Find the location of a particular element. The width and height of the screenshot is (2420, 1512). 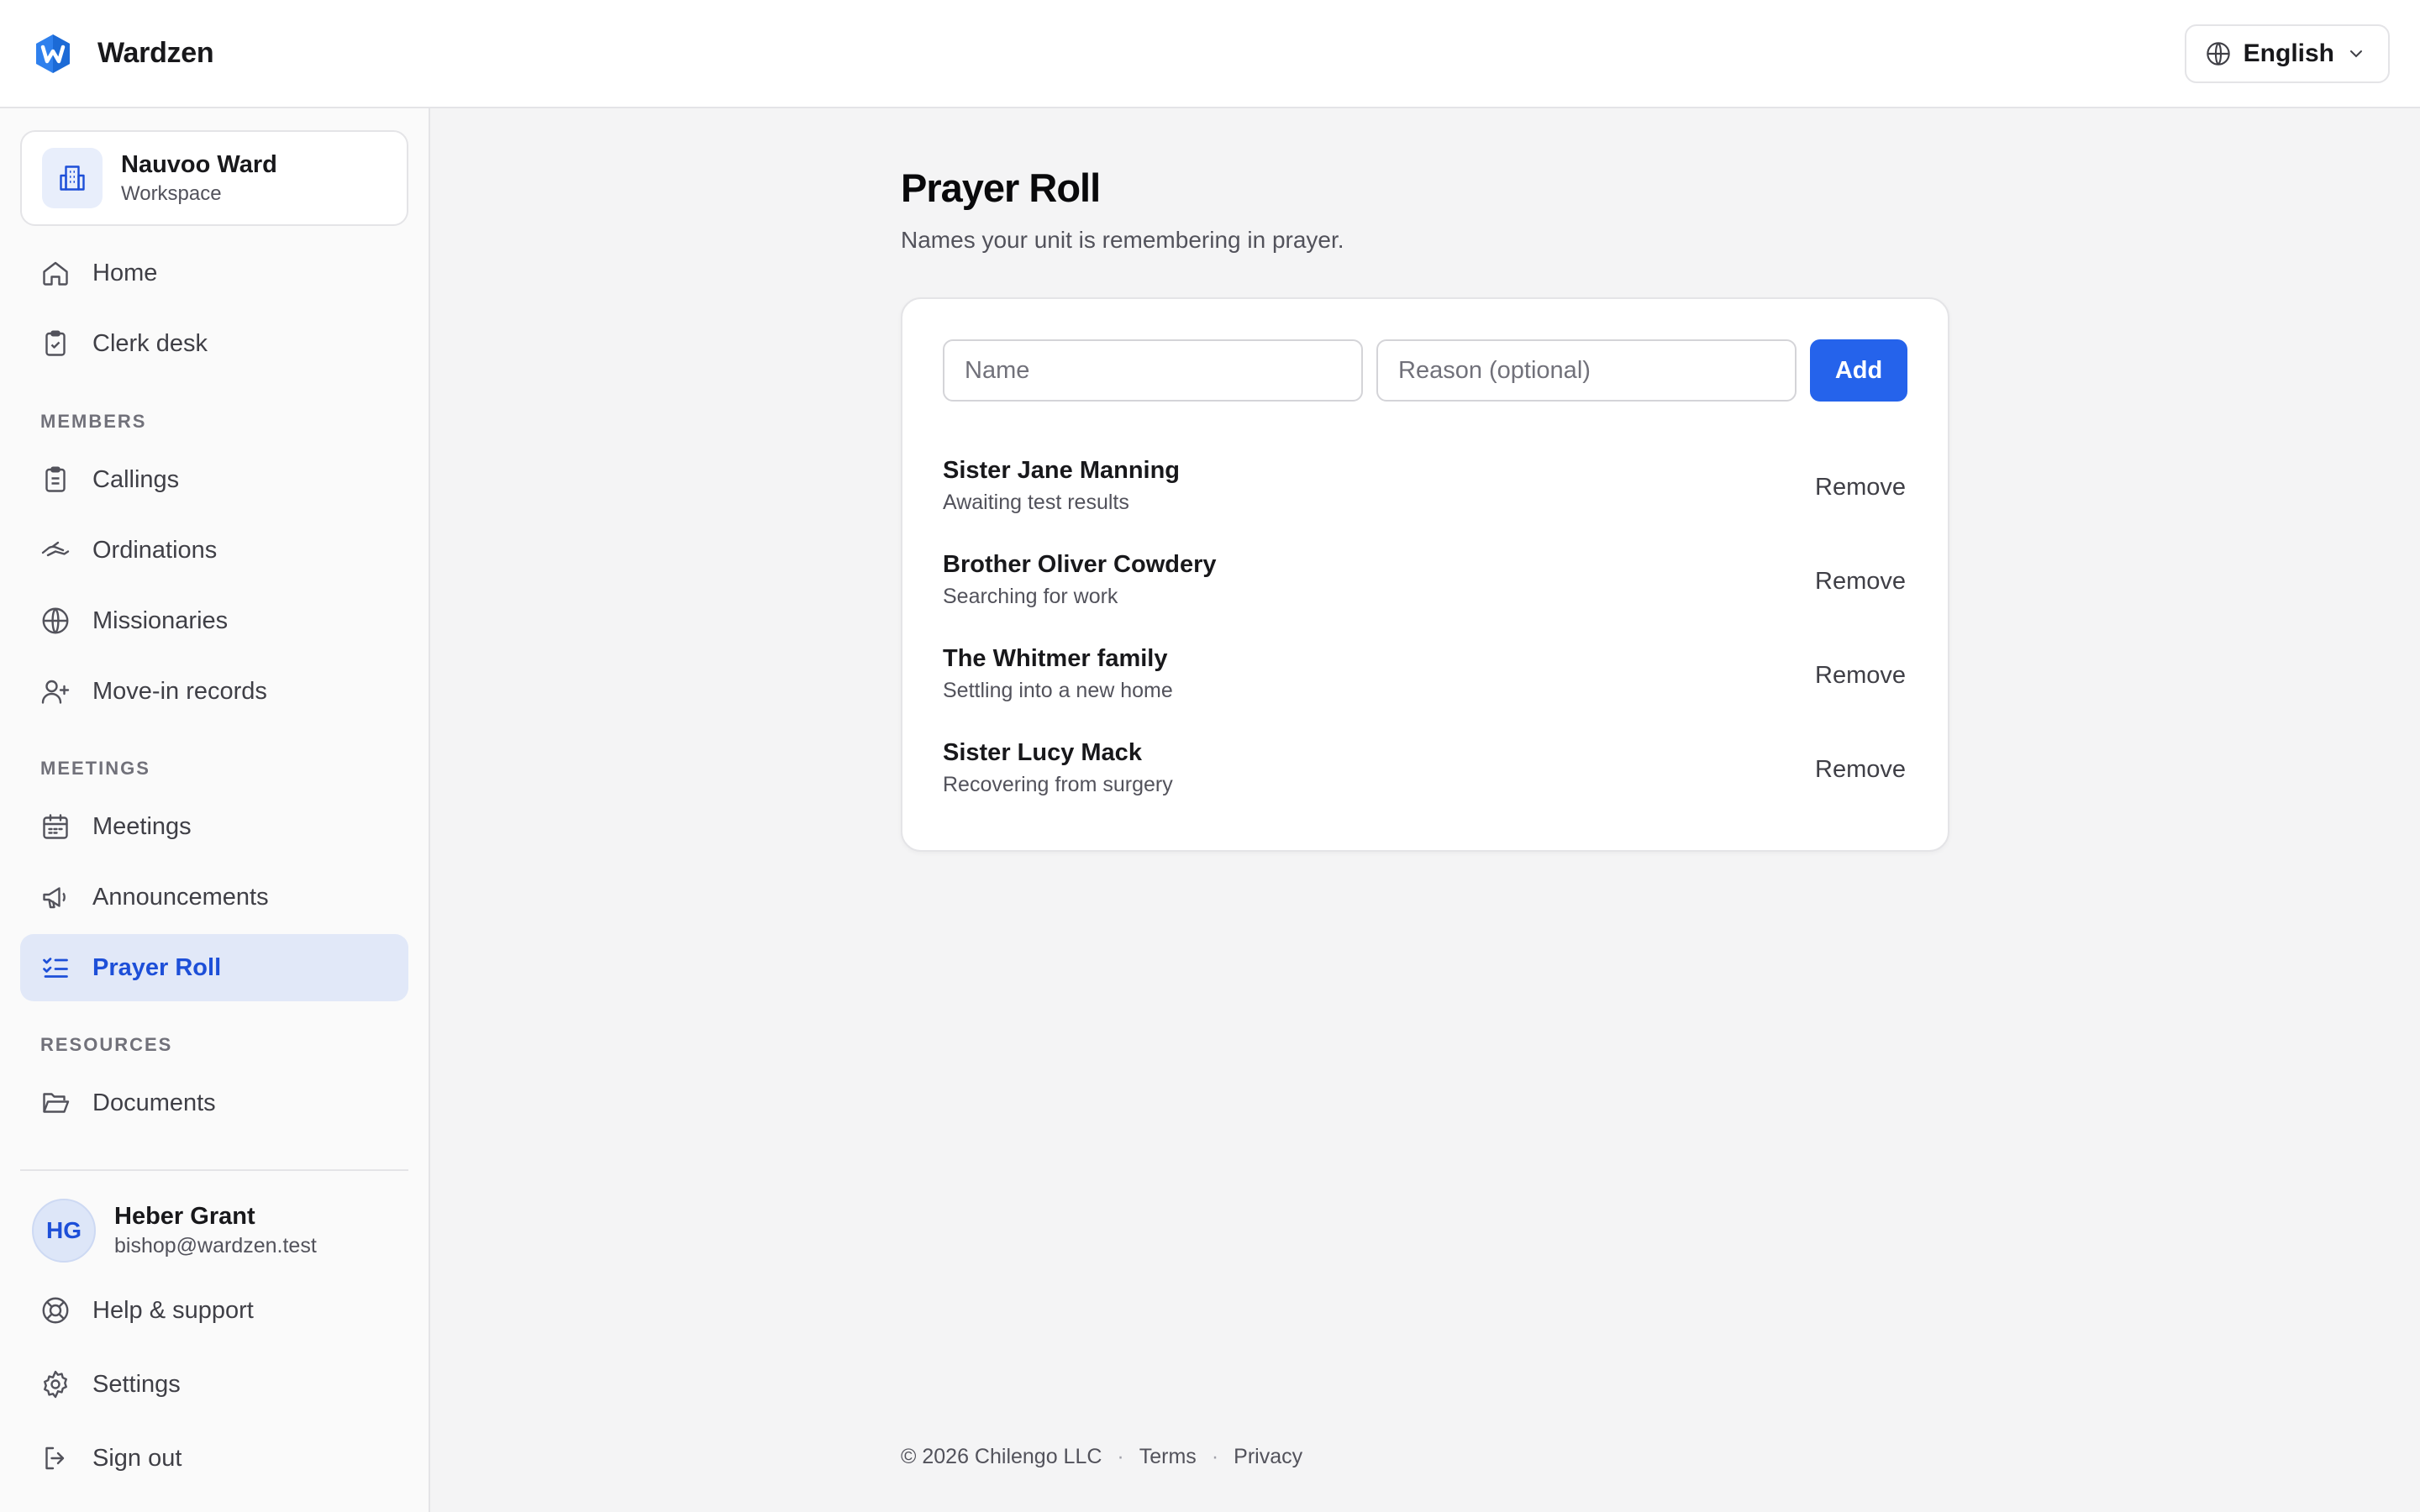

entry-reason: Searching for work is located at coordinates (1030, 596).